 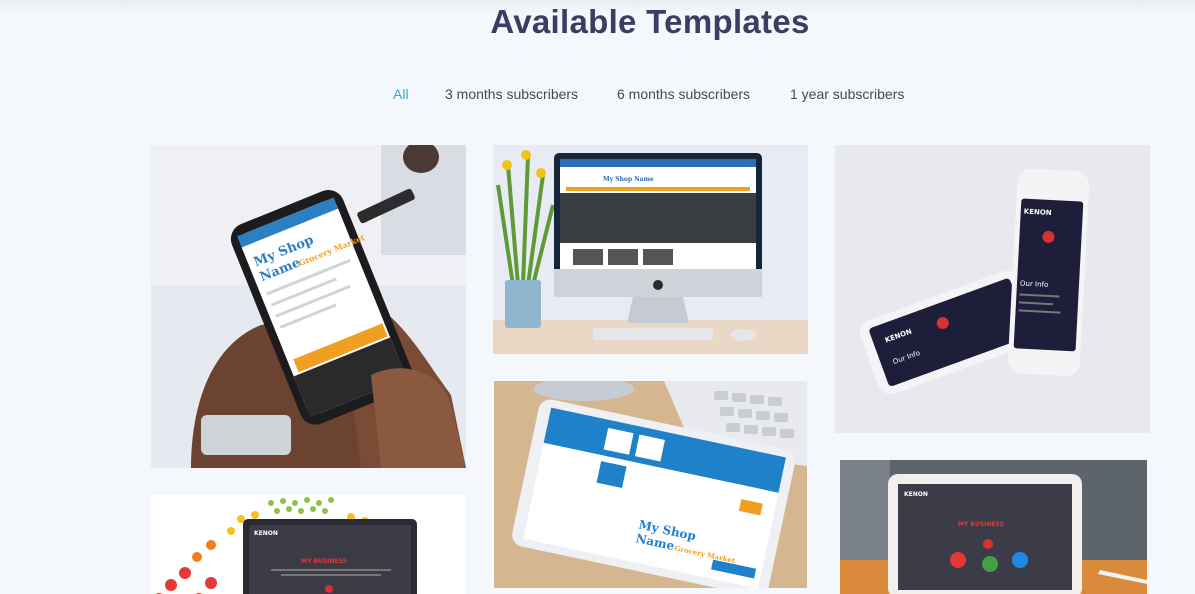 What do you see at coordinates (847, 94) in the screenshot?
I see `filter-tab-1-year: 1 year subscribers` at bounding box center [847, 94].